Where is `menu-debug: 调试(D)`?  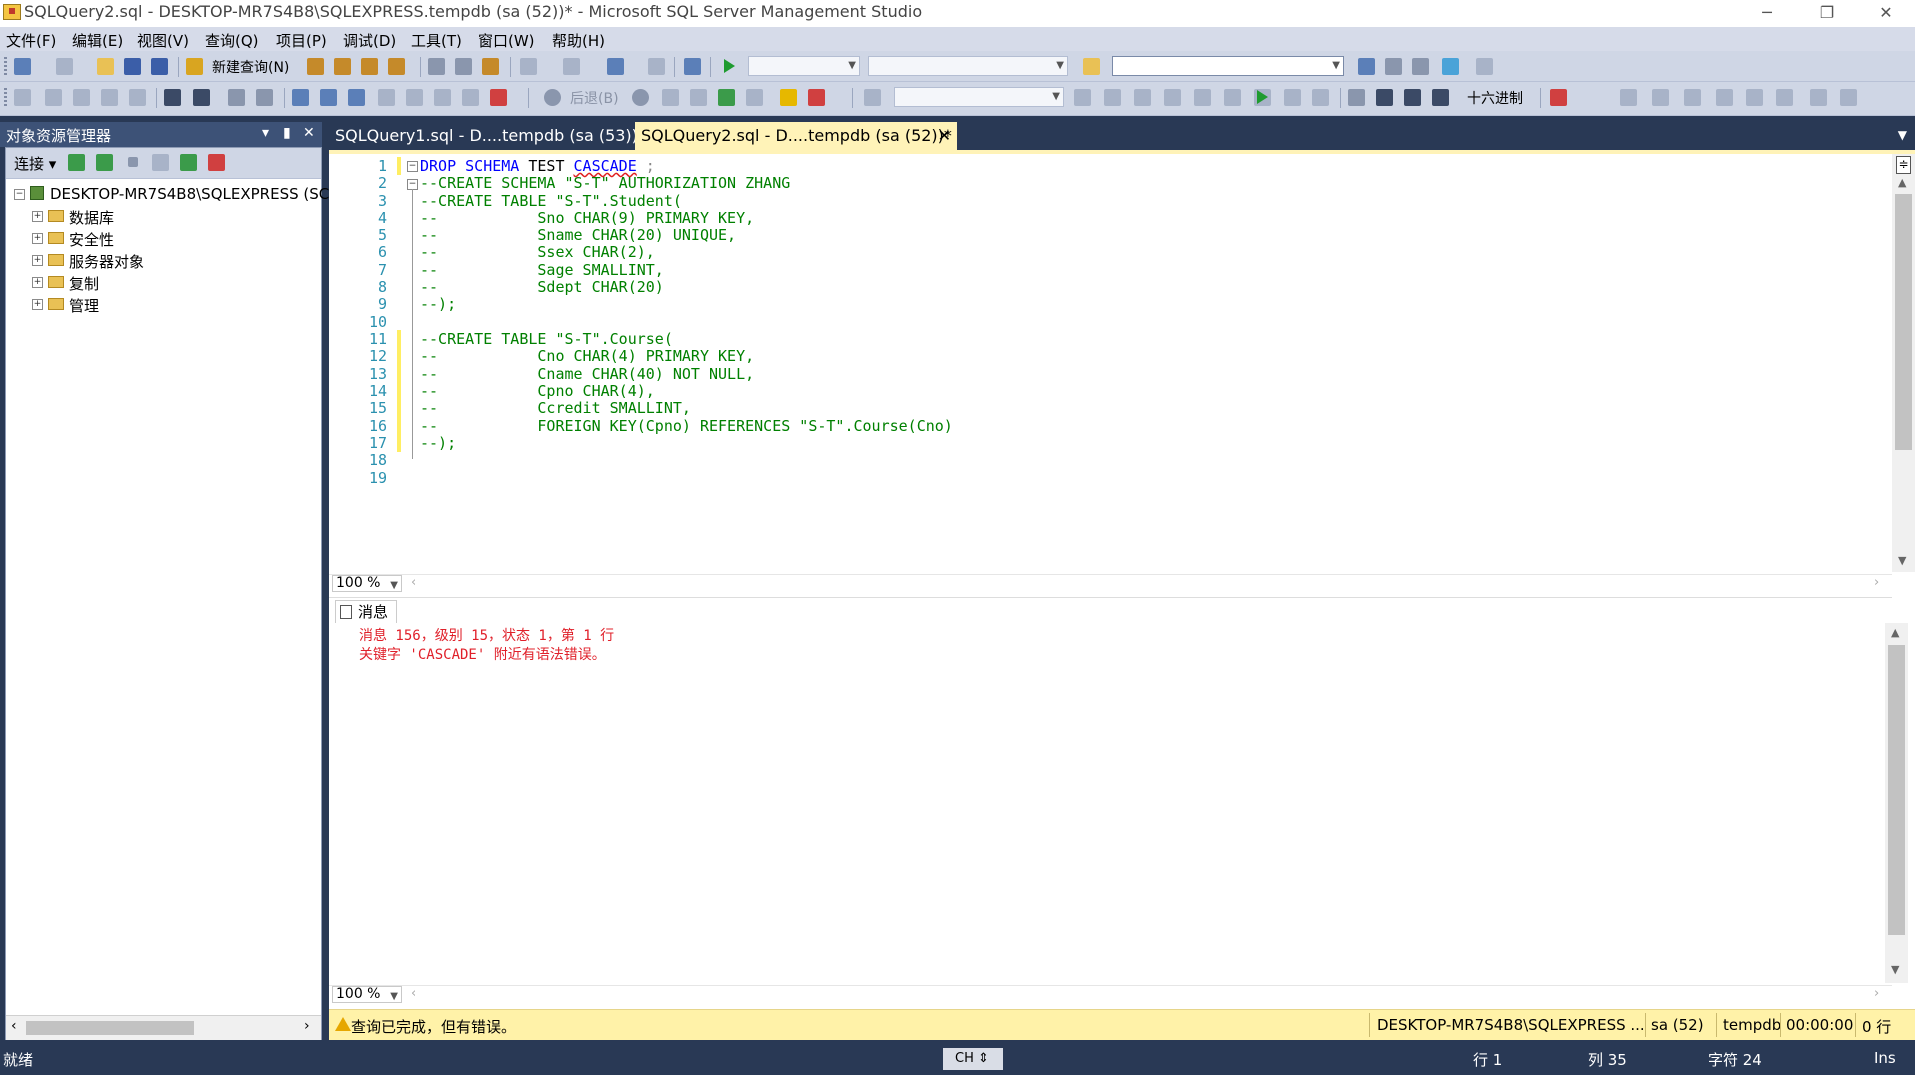 menu-debug: 调试(D) is located at coordinates (369, 40).